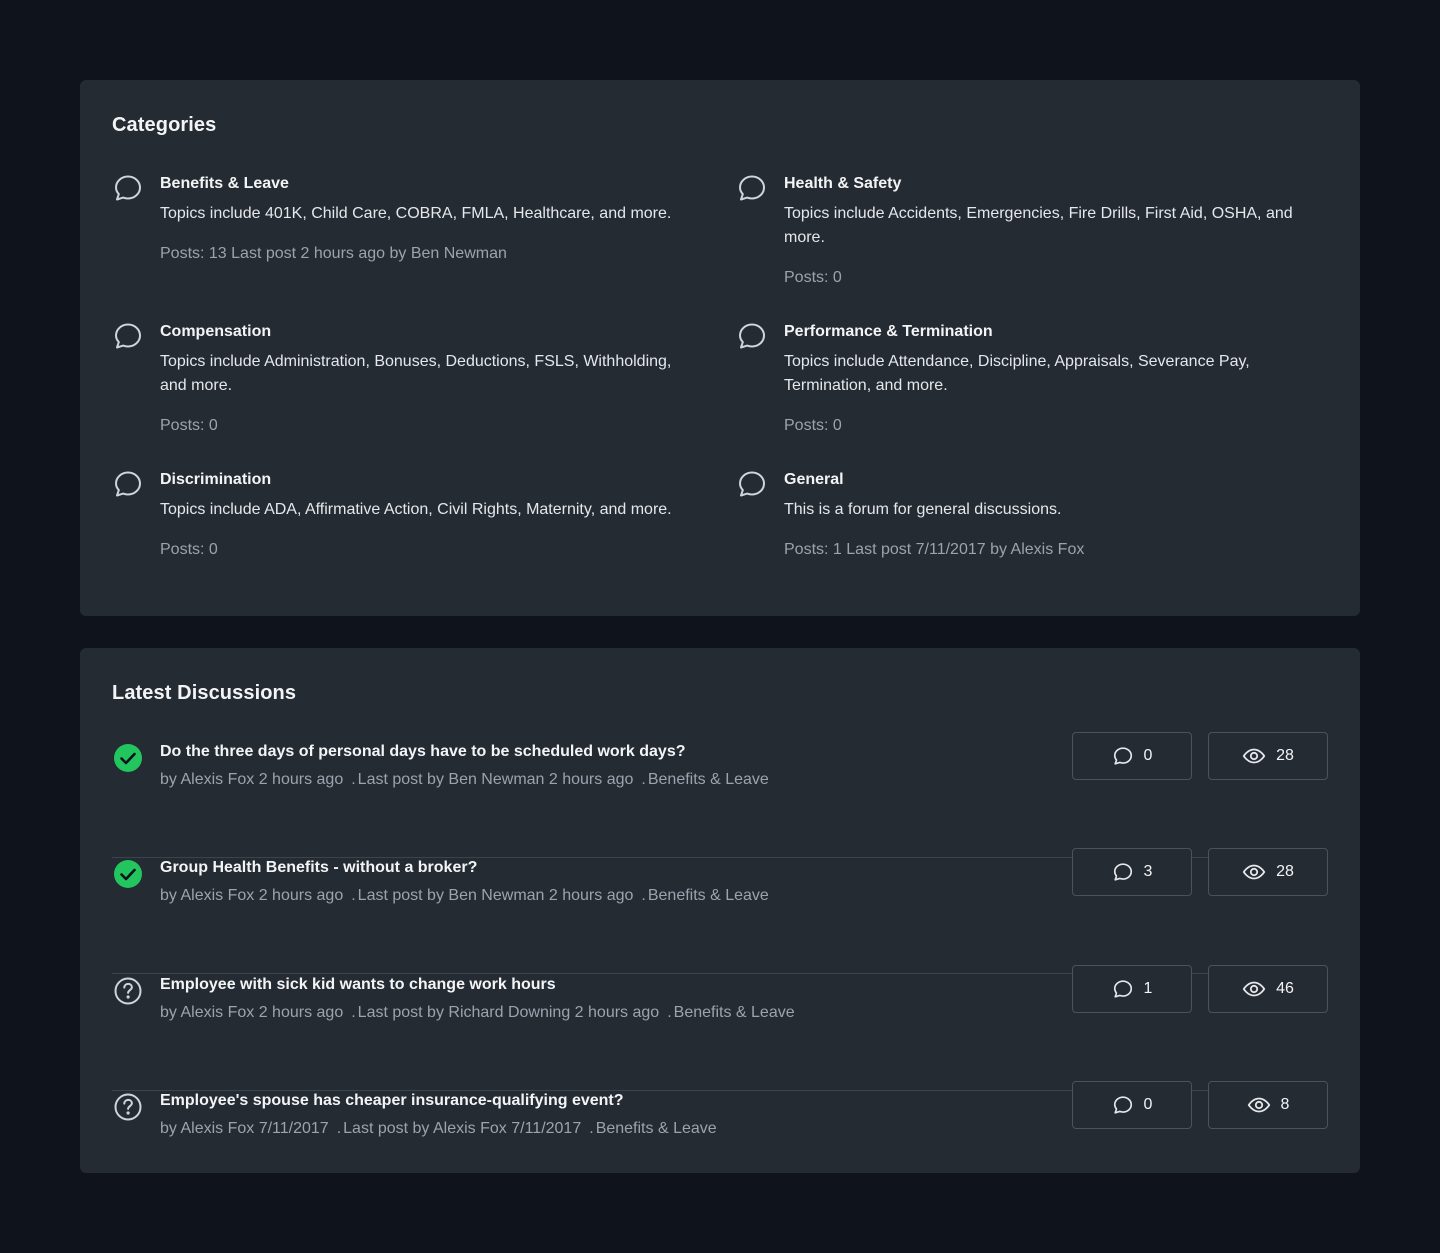  I want to click on category-last-post: Last post 2 hours ago by Ben Newman, so click(369, 253).